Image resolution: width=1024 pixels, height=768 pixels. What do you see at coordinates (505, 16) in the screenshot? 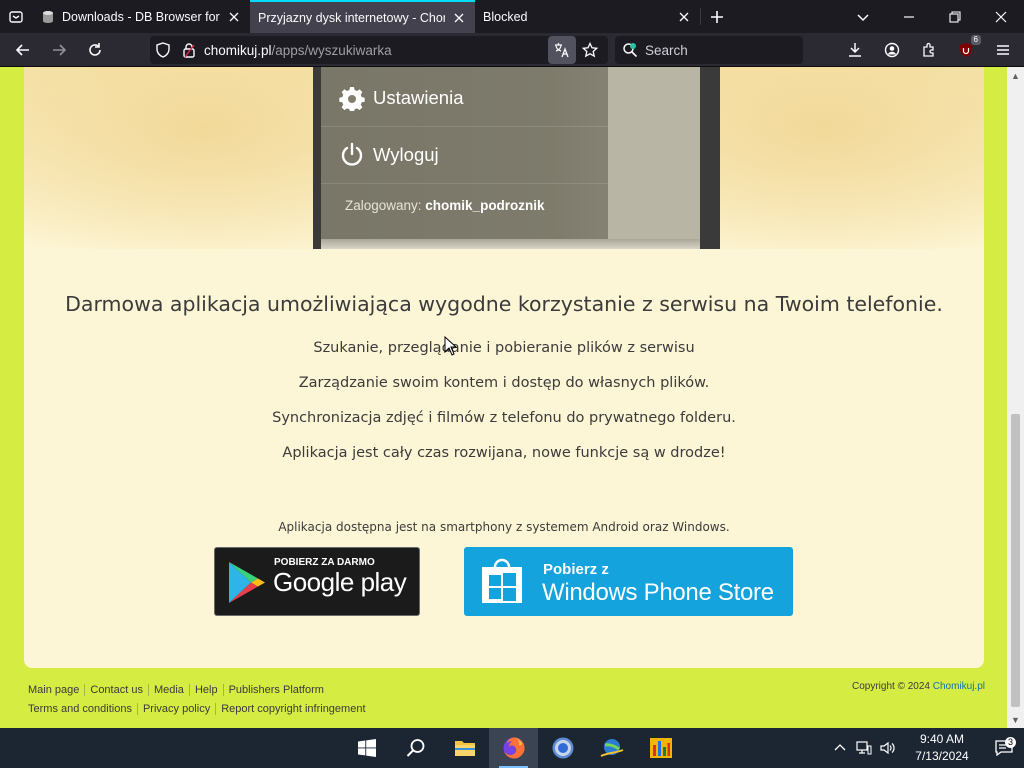
I see `tab-title: Blocked` at bounding box center [505, 16].